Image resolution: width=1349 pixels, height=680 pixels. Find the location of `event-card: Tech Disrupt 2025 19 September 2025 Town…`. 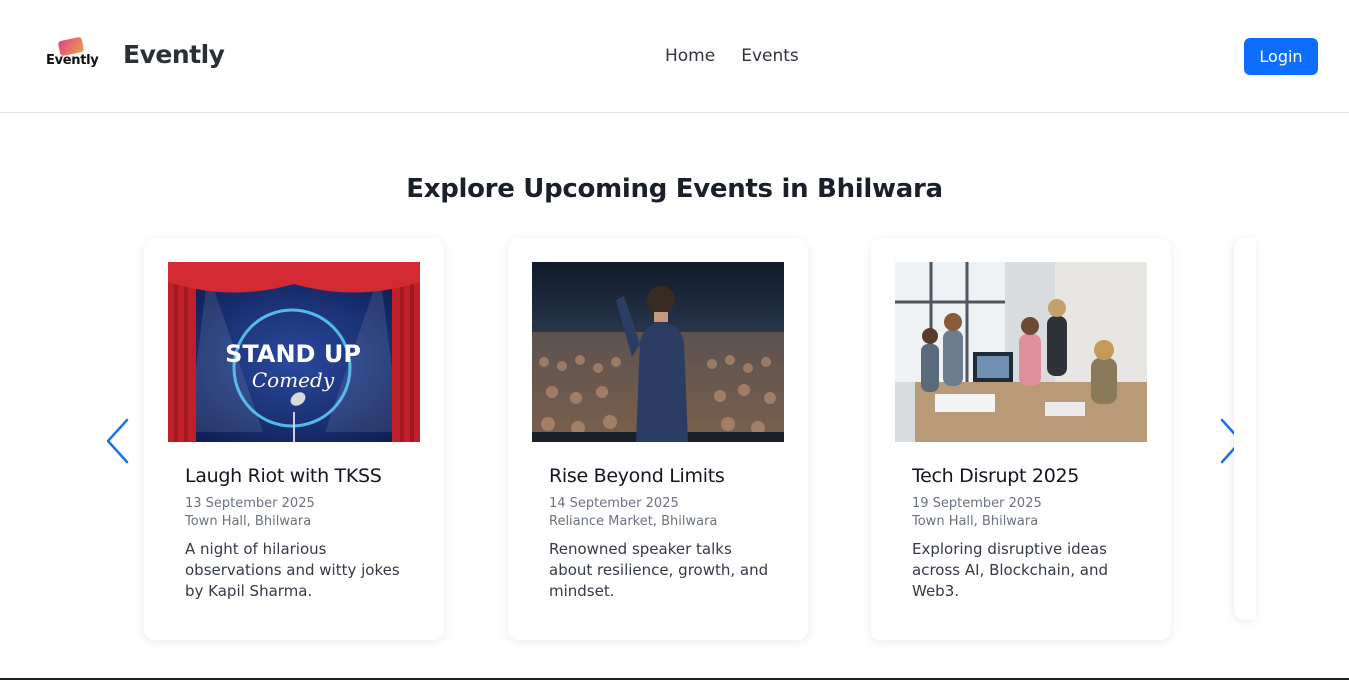

event-card: Tech Disrupt 2025 19 September 2025 Town… is located at coordinates (1021, 439).